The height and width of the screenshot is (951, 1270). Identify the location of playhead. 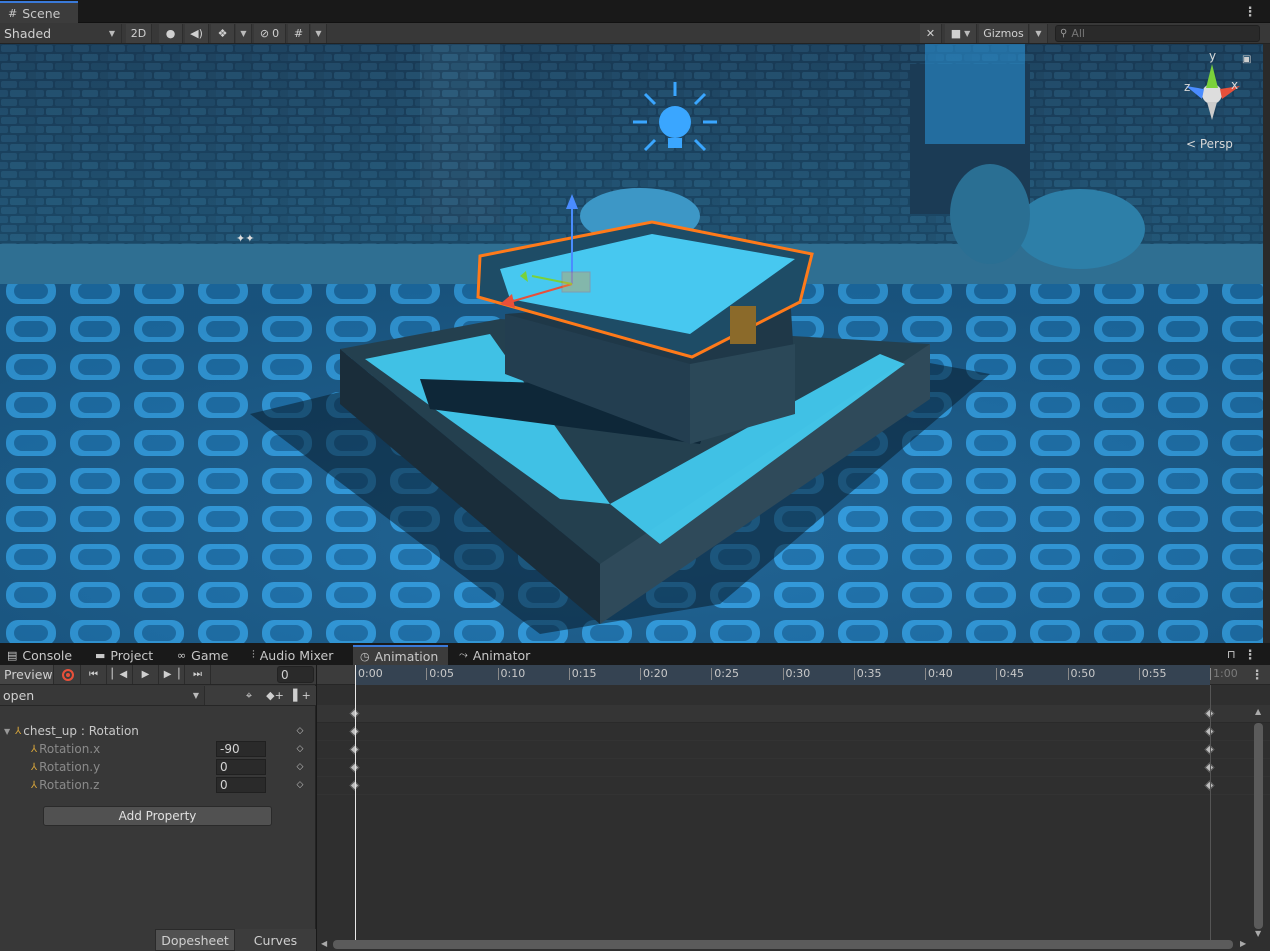
(355, 802).